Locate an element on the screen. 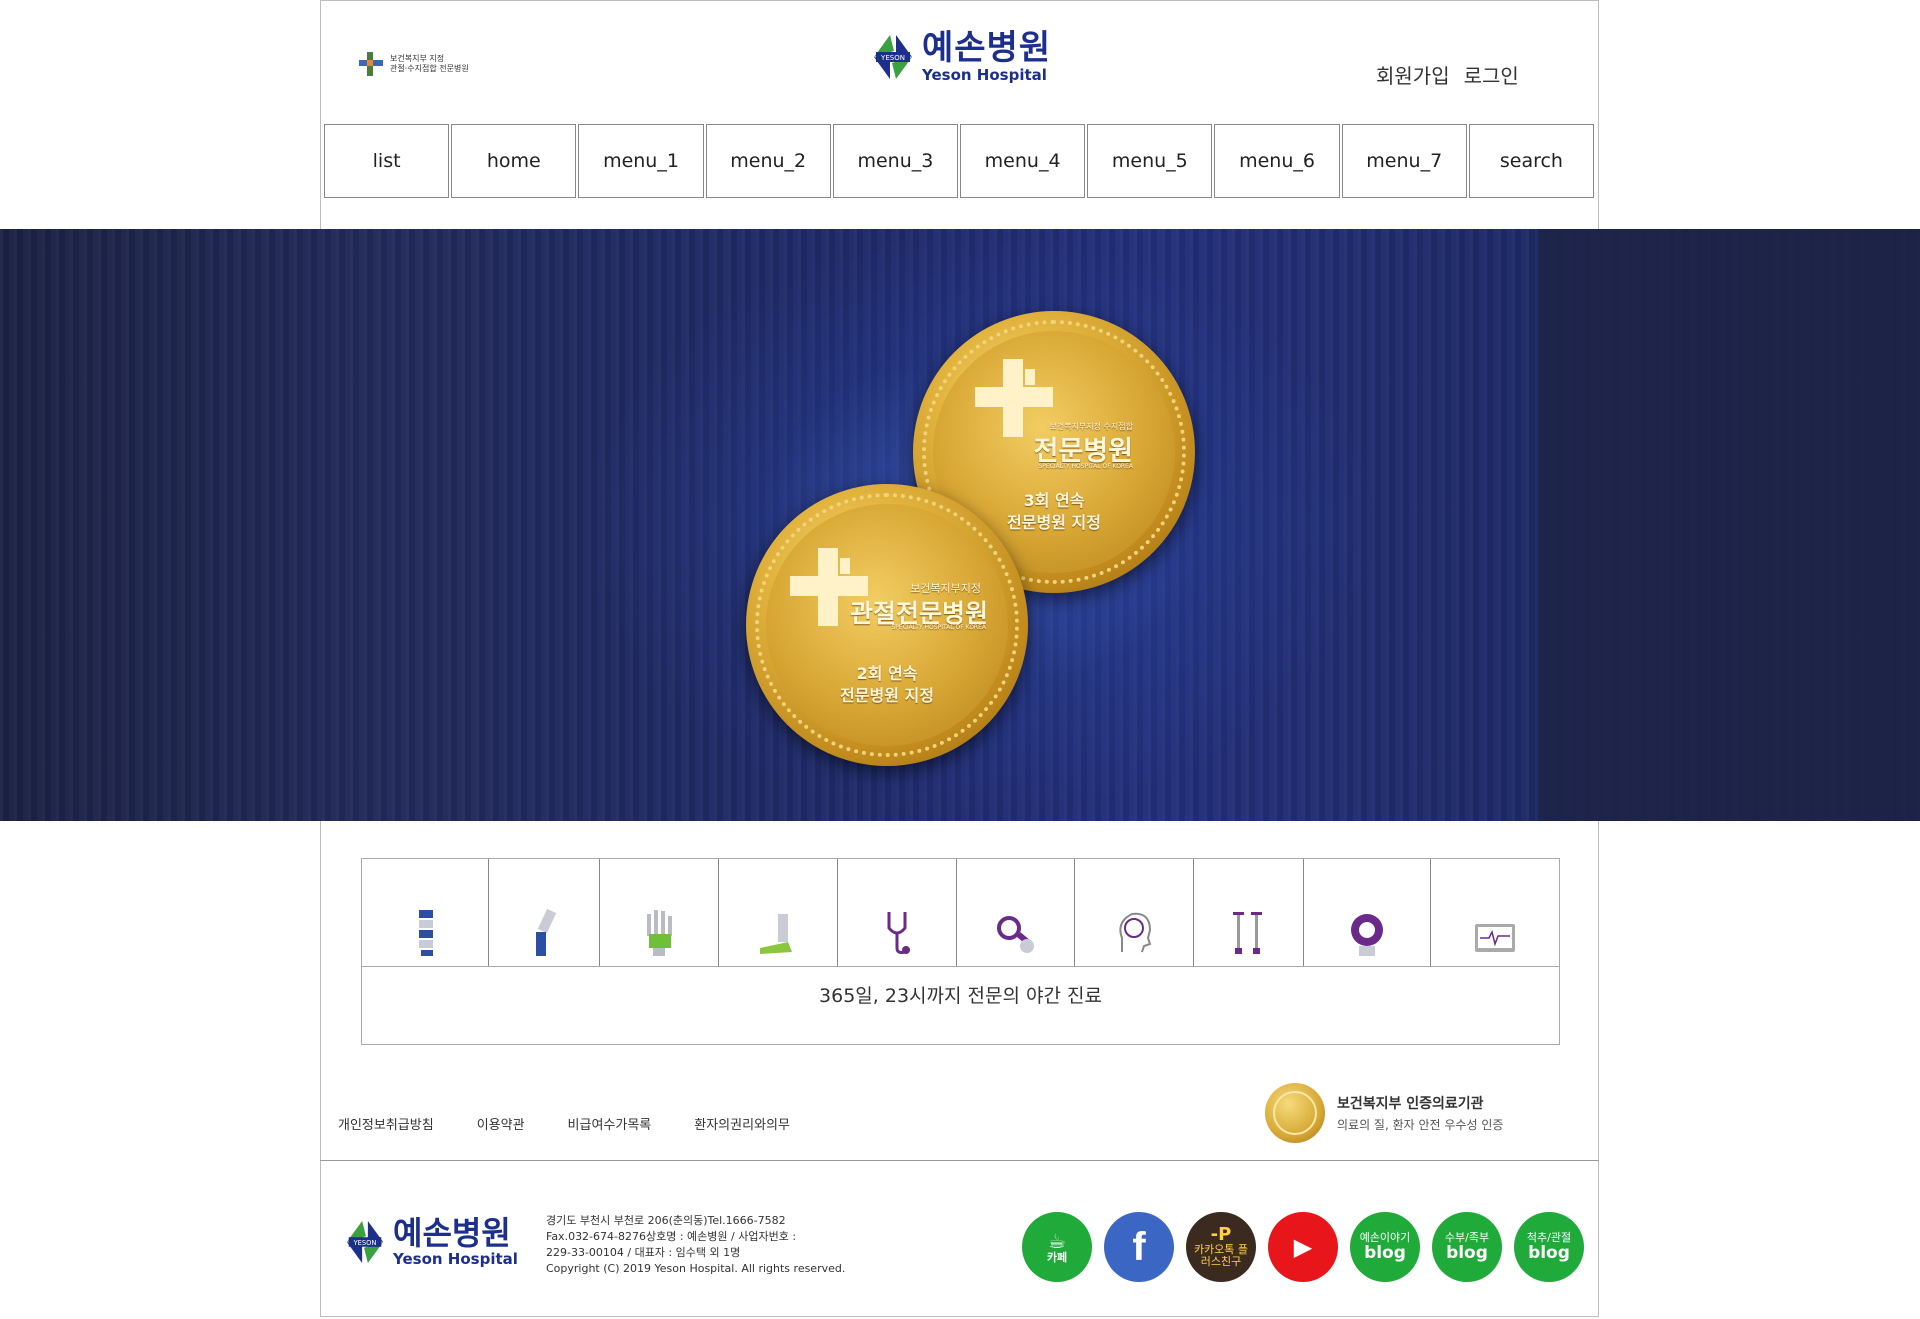  cafe-icon: ☕ is located at coordinates (1057, 1241).